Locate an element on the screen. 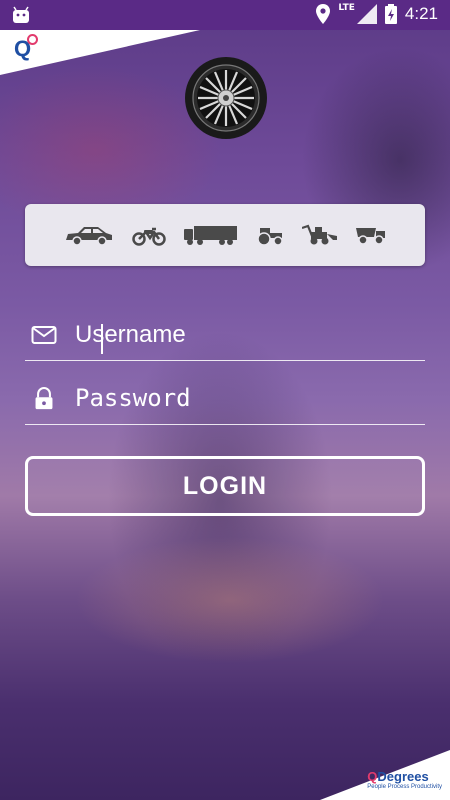 This screenshot has height=800, width=450. mail-icon is located at coordinates (44, 335).